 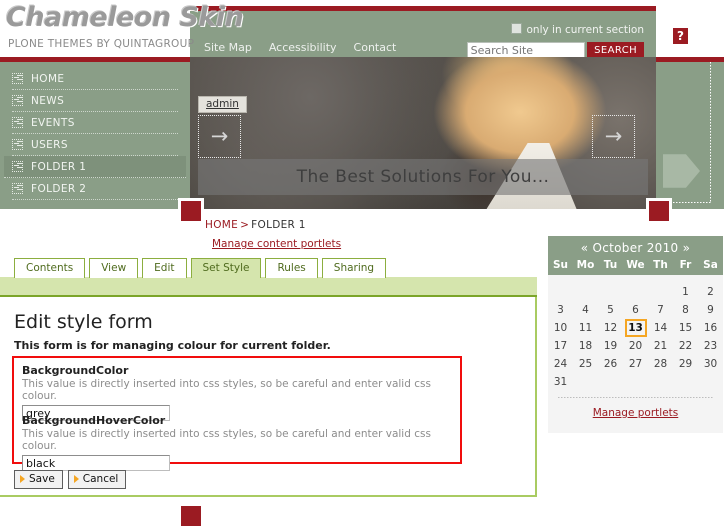 I want to click on tab-set-style: Set Style, so click(x=226, y=268).